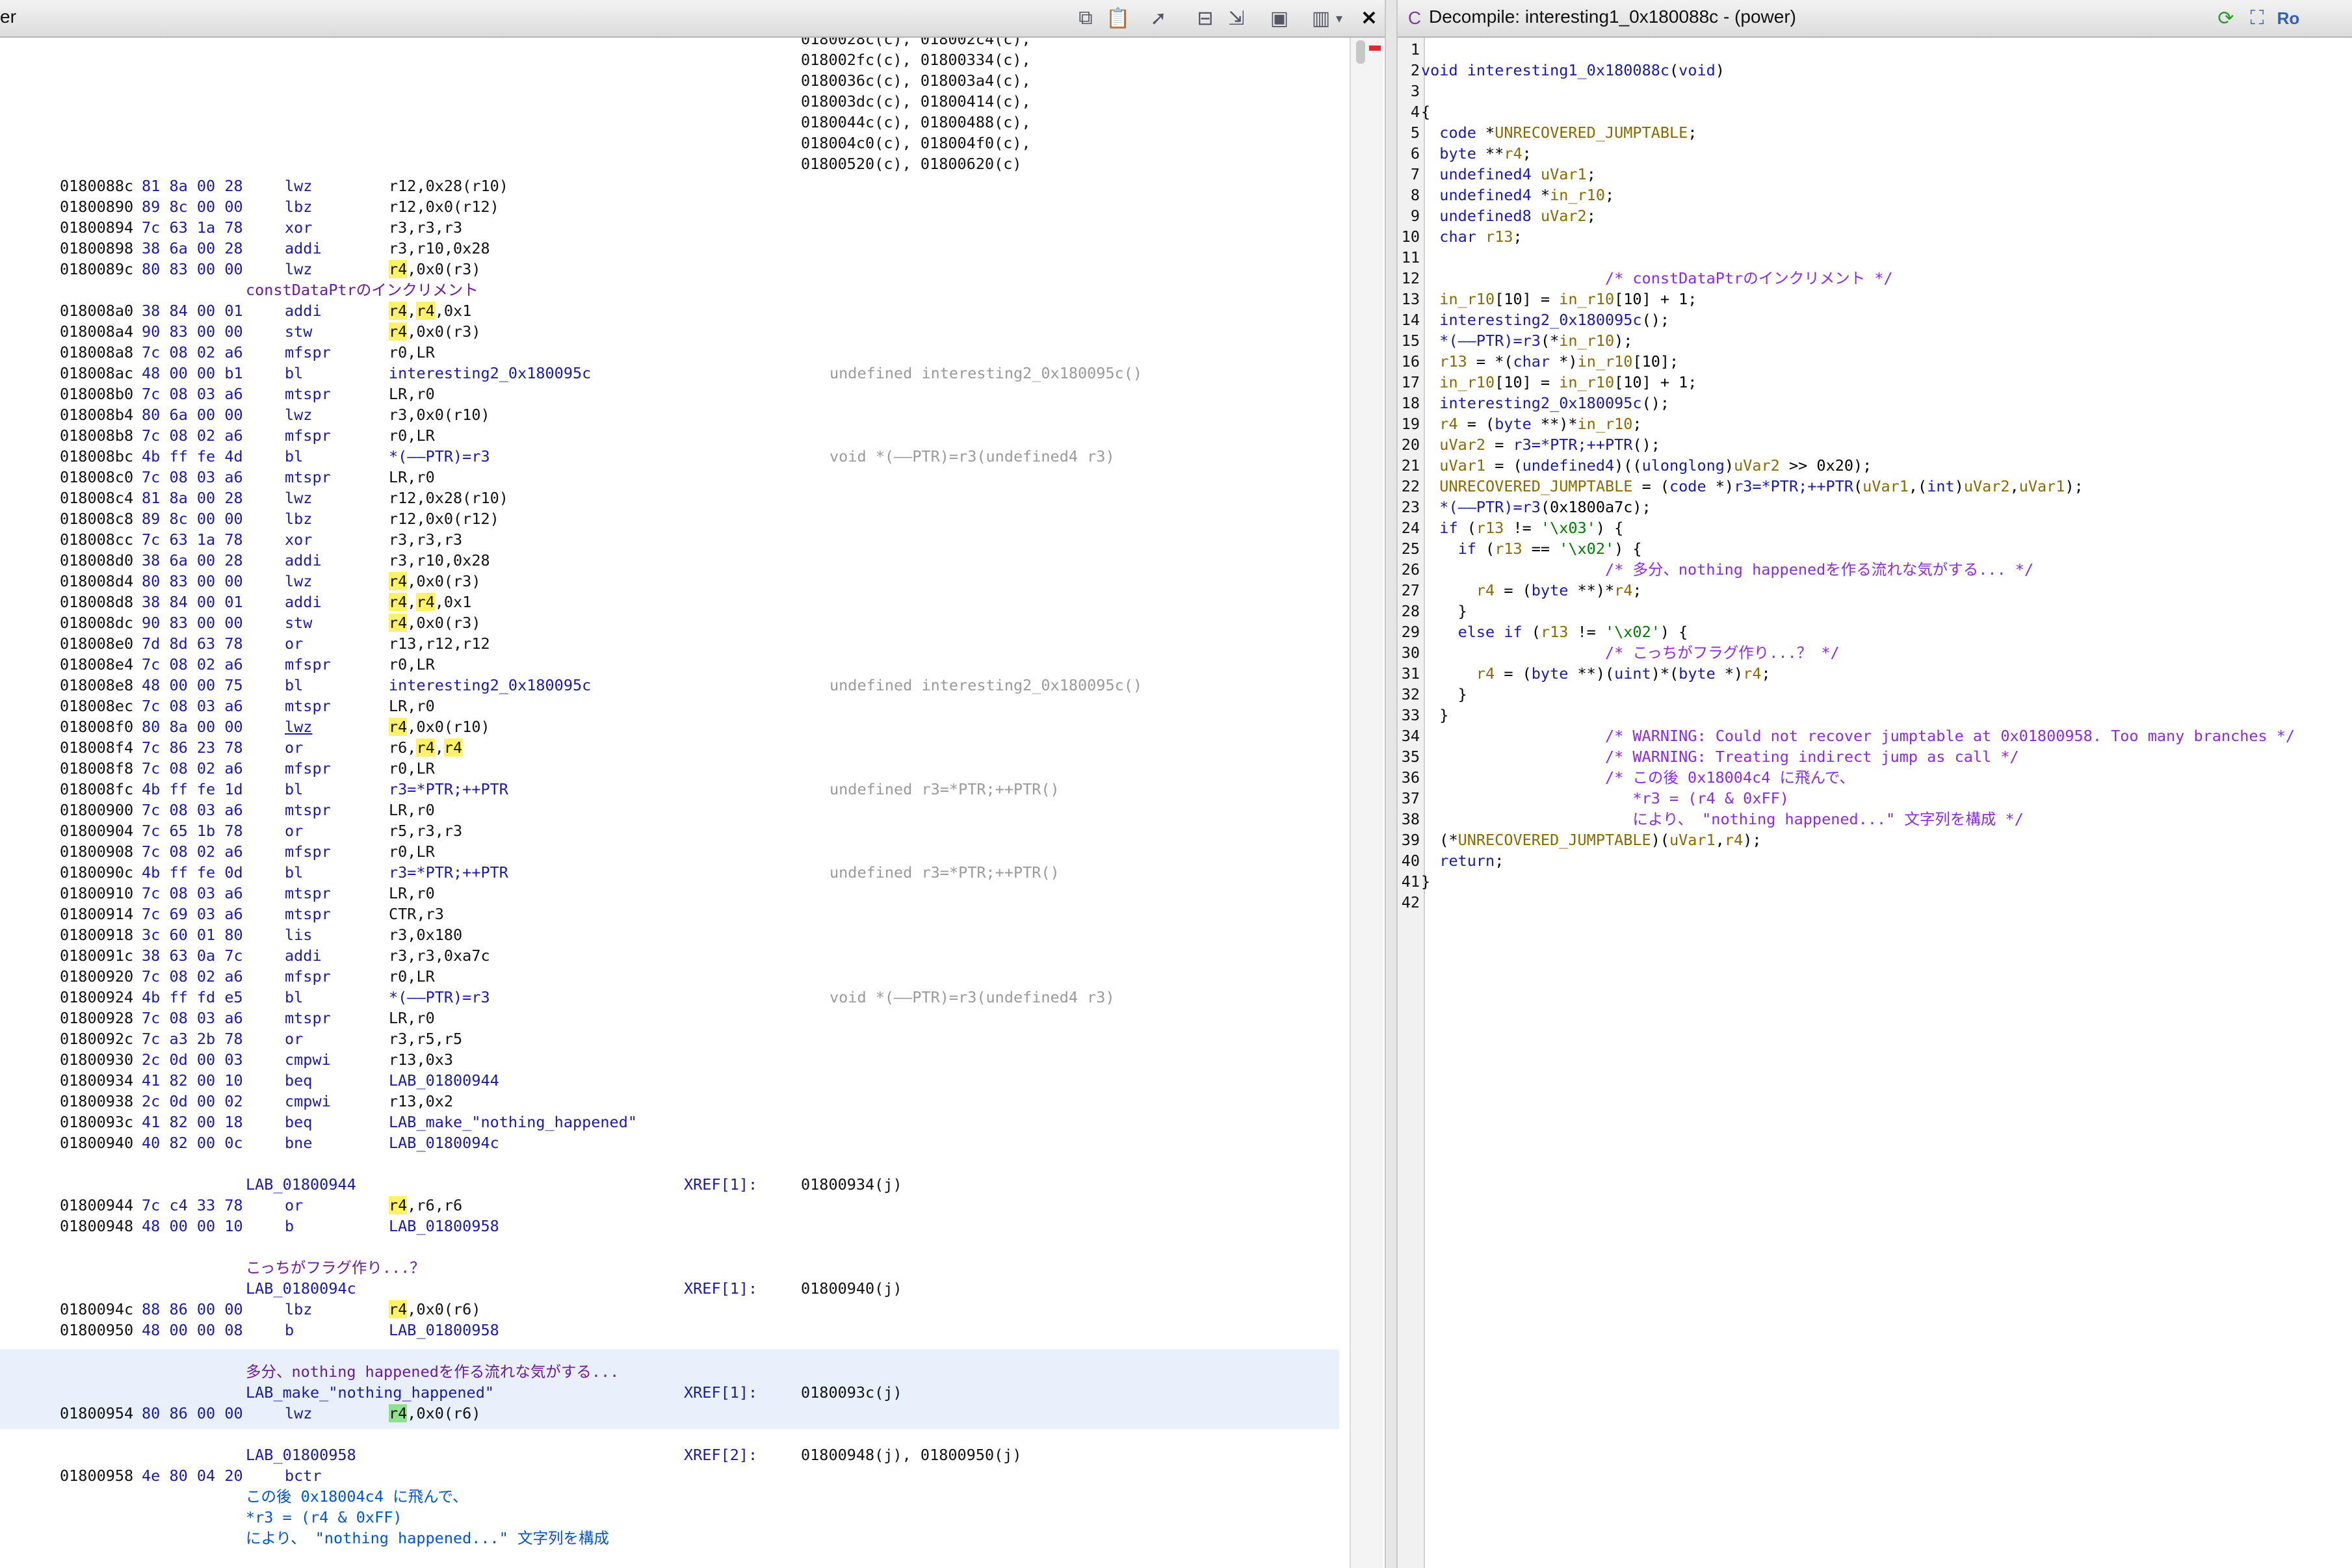  What do you see at coordinates (1559, 132) in the screenshot?
I see `decompile-code: code *UNRECOVERED_JUMPTABLE;` at bounding box center [1559, 132].